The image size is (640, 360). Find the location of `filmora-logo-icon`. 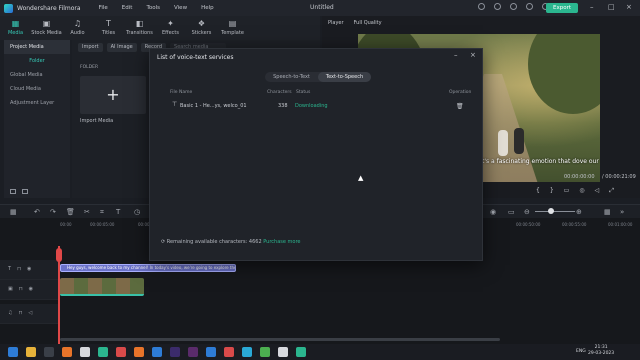

filmora-logo-icon is located at coordinates (8, 8).